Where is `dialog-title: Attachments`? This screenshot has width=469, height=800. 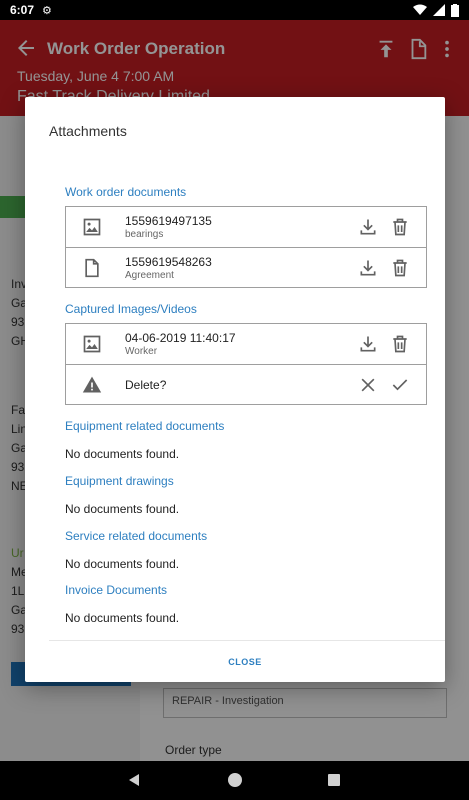 dialog-title: Attachments is located at coordinates (88, 131).